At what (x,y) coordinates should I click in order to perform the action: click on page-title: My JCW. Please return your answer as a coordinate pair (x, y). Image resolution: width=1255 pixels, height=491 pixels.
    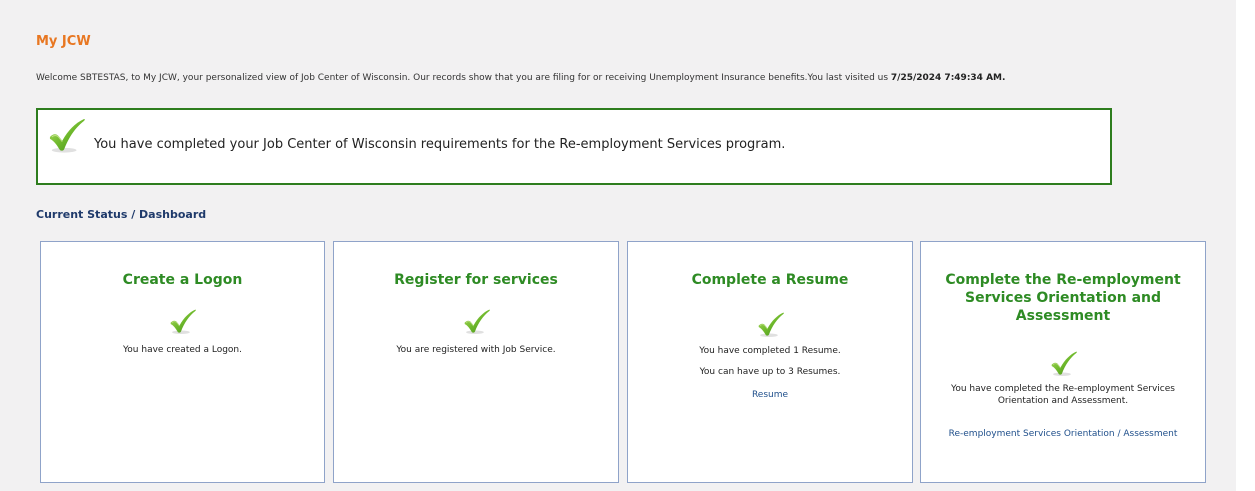
    Looking at the image, I should click on (63, 41).